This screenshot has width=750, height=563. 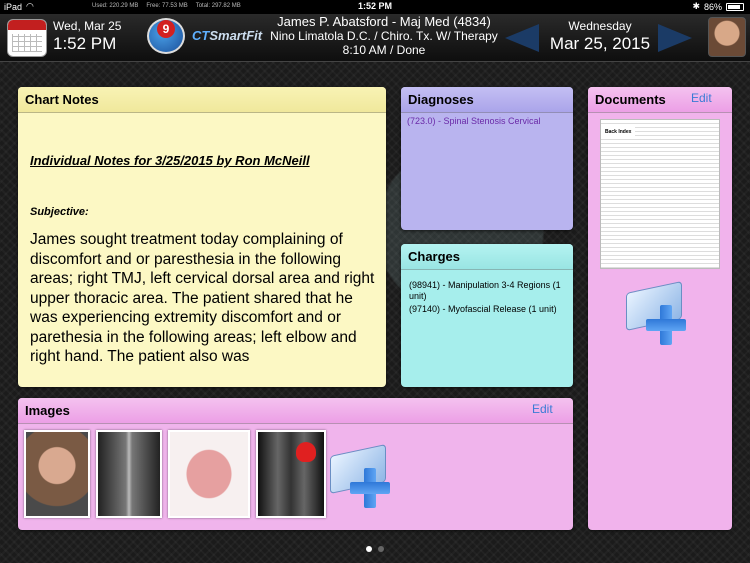 What do you see at coordinates (236, 35) in the screenshot?
I see `app-name-suffix: SmartFit` at bounding box center [236, 35].